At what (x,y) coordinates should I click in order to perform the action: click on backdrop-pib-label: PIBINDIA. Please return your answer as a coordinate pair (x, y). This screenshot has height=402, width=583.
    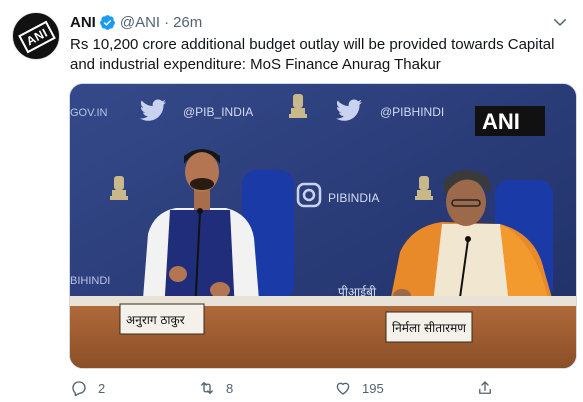
    Looking at the image, I should click on (353, 198).